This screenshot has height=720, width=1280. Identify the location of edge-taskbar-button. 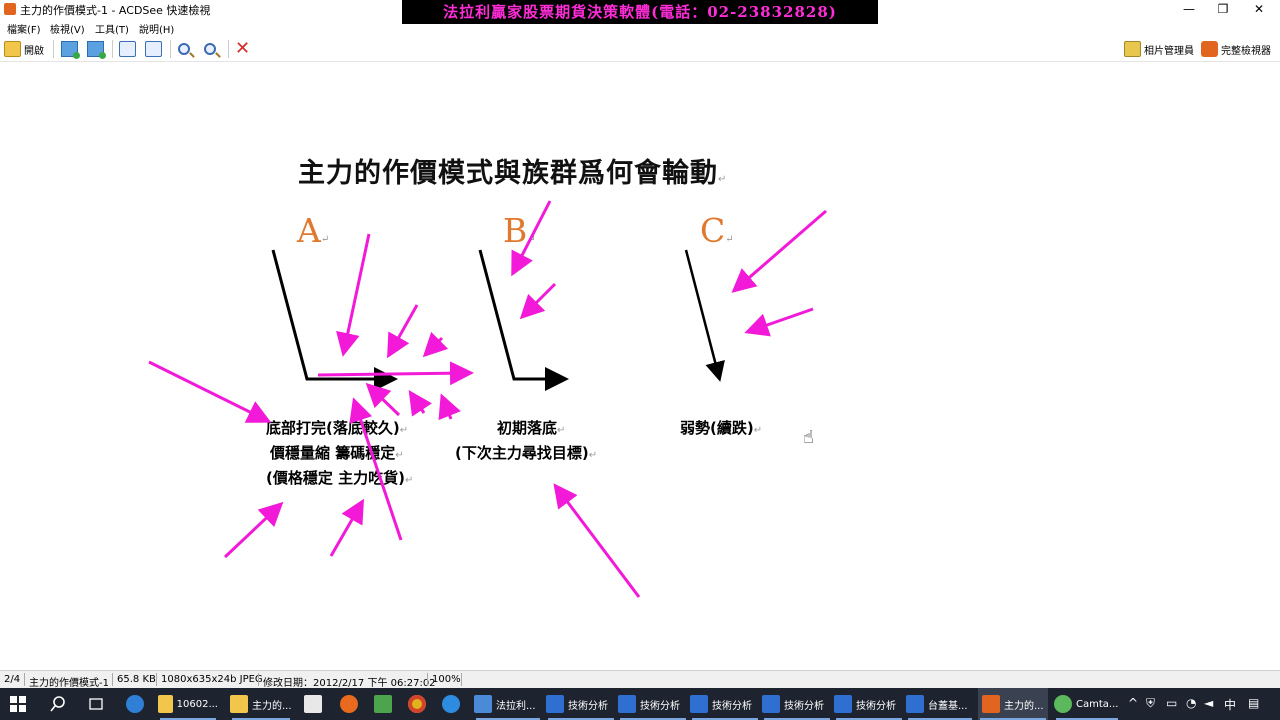
(135, 704).